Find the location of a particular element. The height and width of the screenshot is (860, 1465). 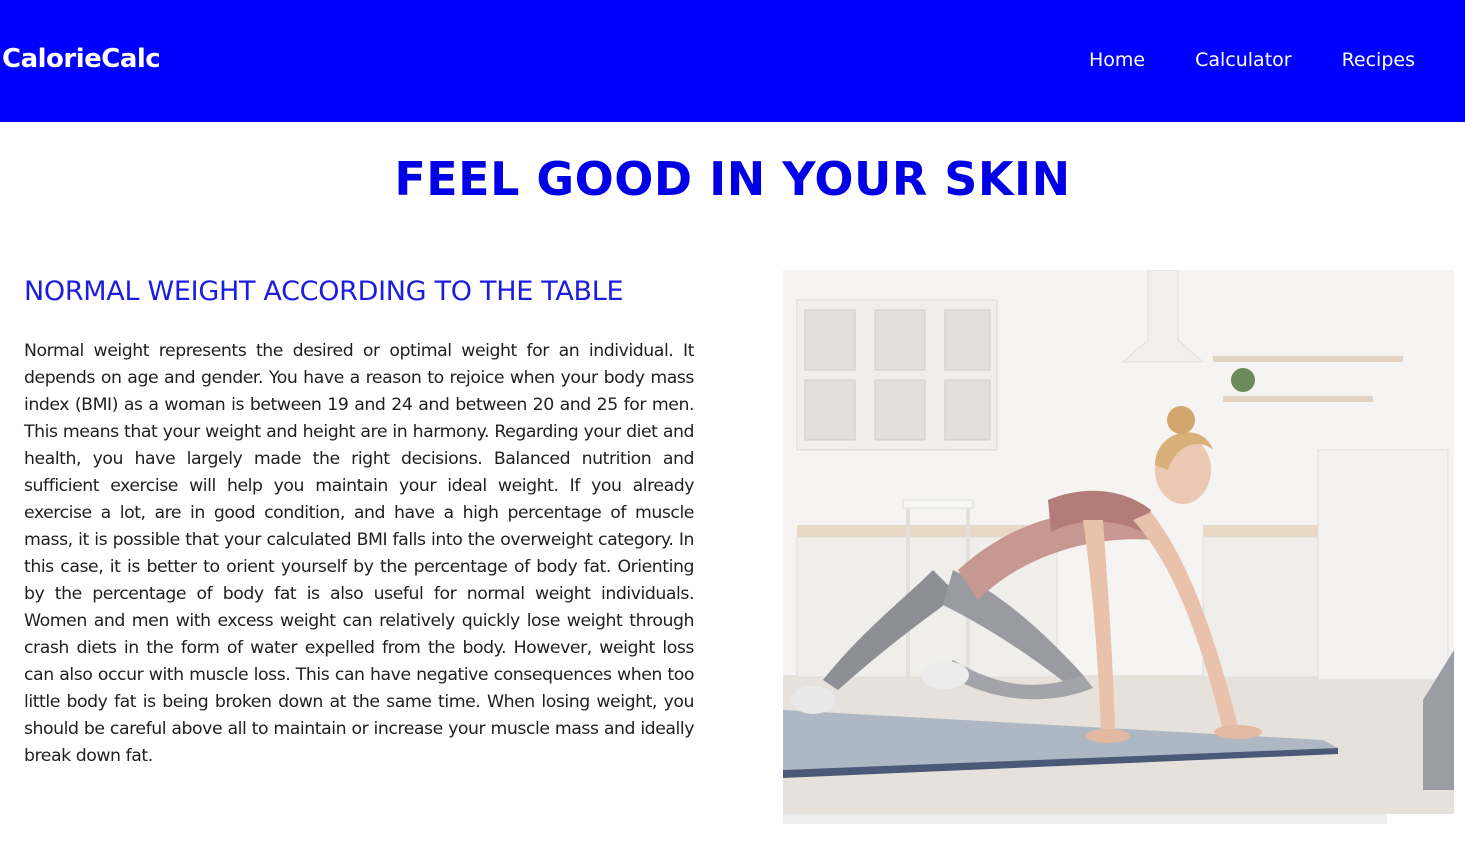

photo-caption-bar is located at coordinates (1085, 819).